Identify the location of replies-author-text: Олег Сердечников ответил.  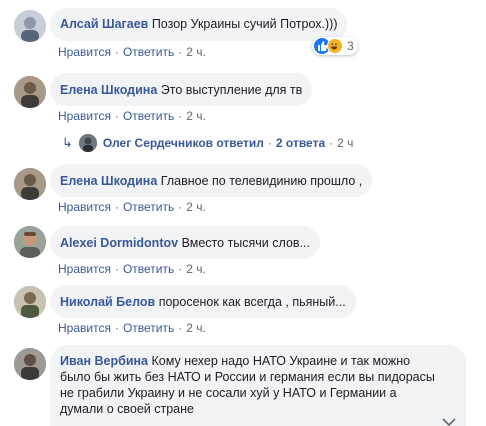
(183, 143).